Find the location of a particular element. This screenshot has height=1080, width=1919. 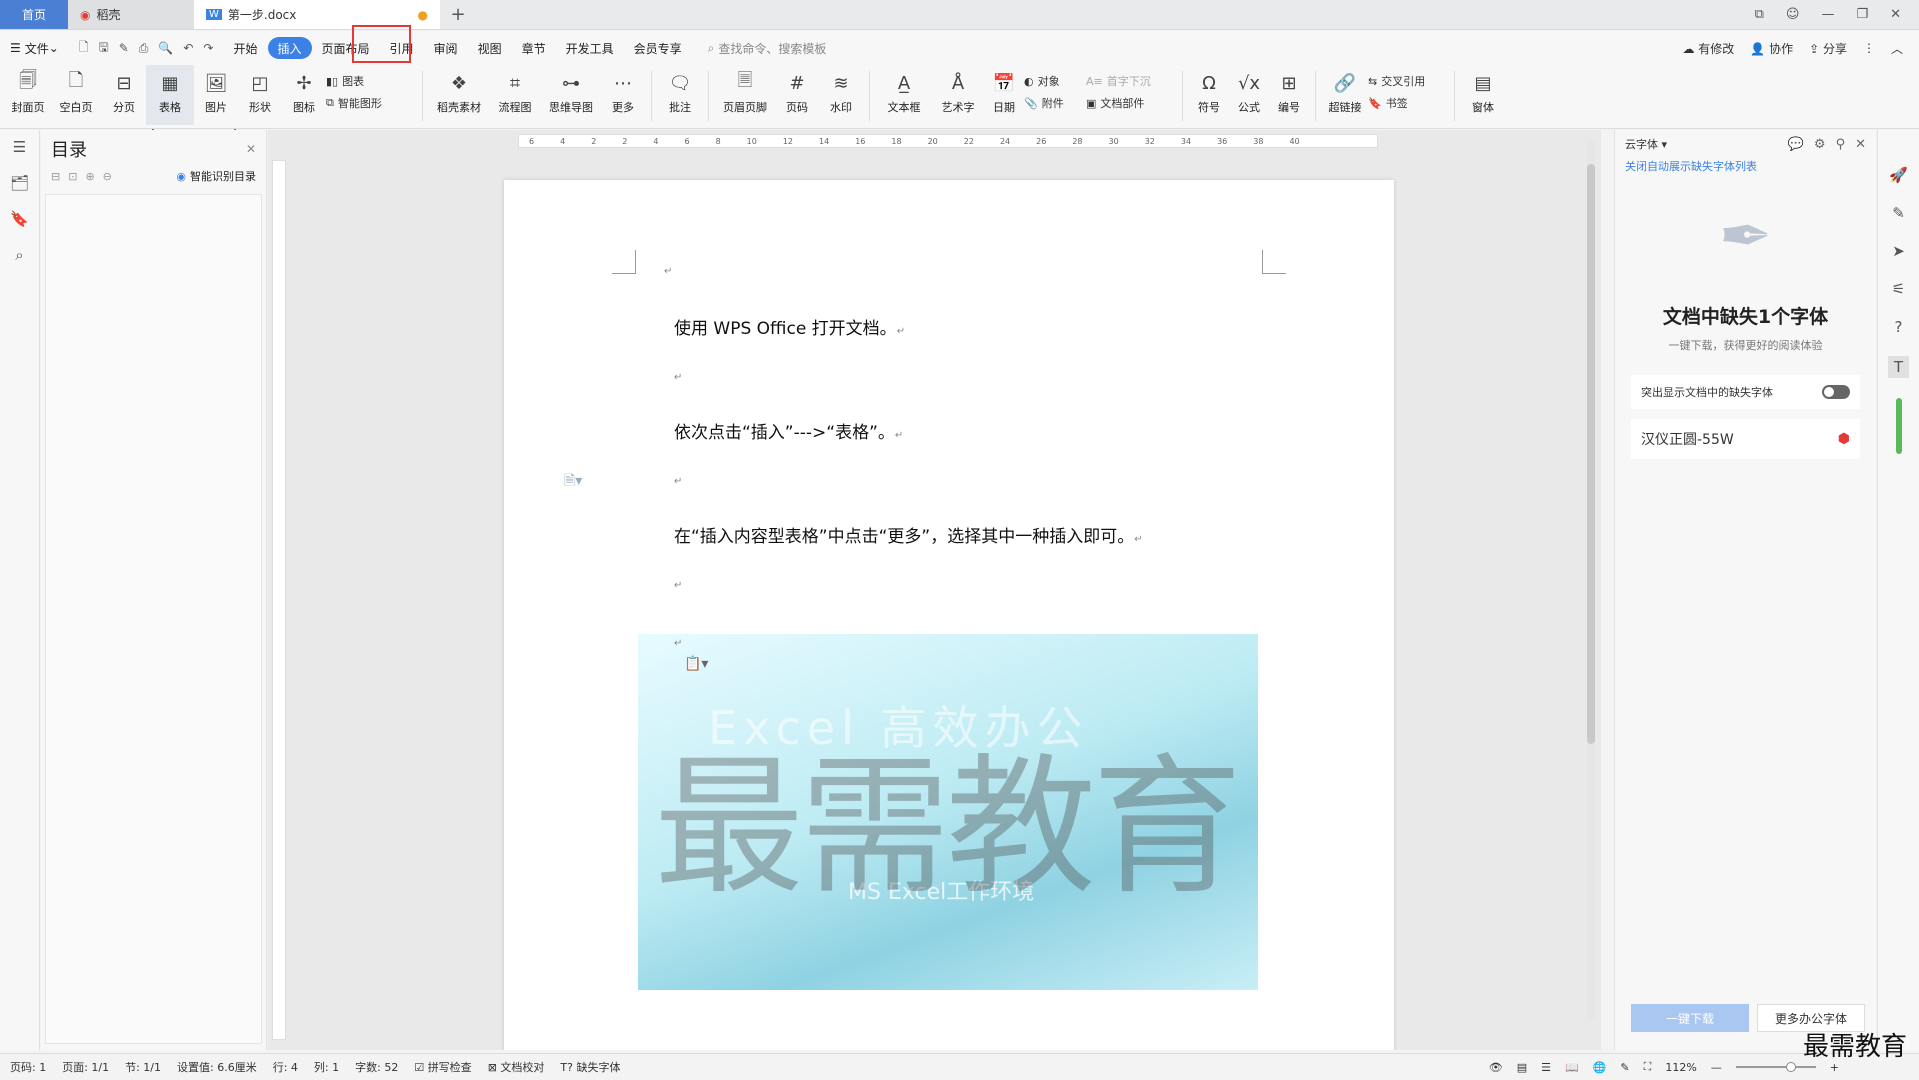

fit-icon: ⛶ is located at coordinates (1648, 1067).